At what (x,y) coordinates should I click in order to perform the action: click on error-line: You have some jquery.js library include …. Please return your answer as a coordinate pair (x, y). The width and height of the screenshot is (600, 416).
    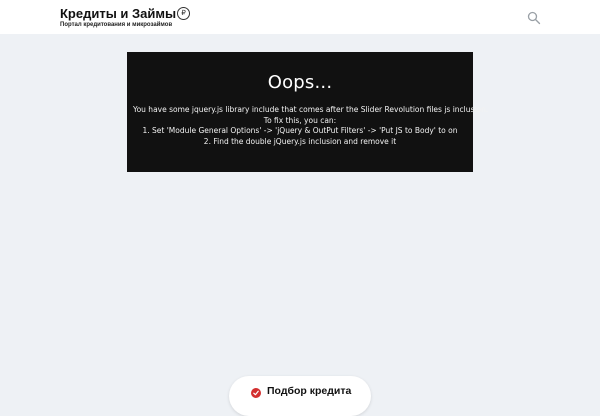
    Looking at the image, I should click on (311, 109).